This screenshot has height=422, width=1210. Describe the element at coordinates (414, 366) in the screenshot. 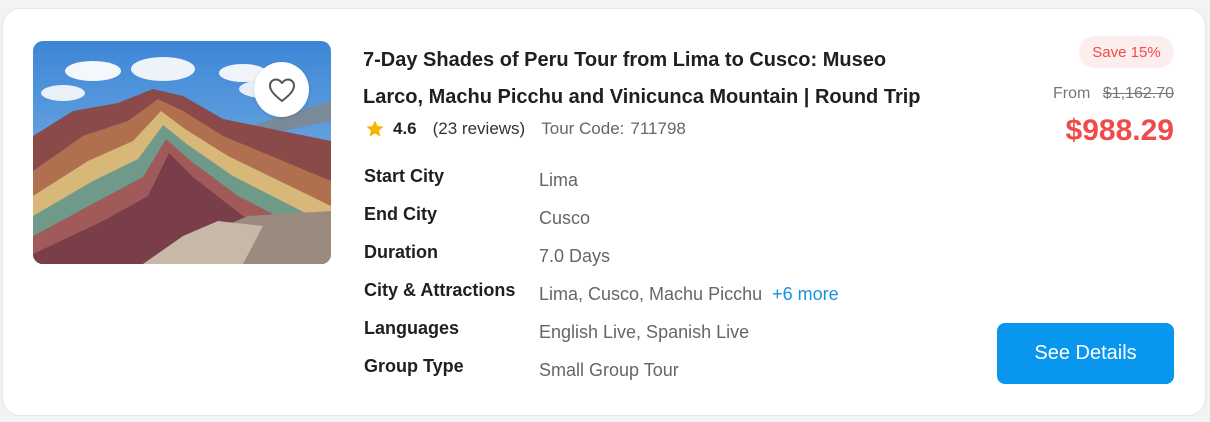

I see `spec-label: Group Type` at that location.